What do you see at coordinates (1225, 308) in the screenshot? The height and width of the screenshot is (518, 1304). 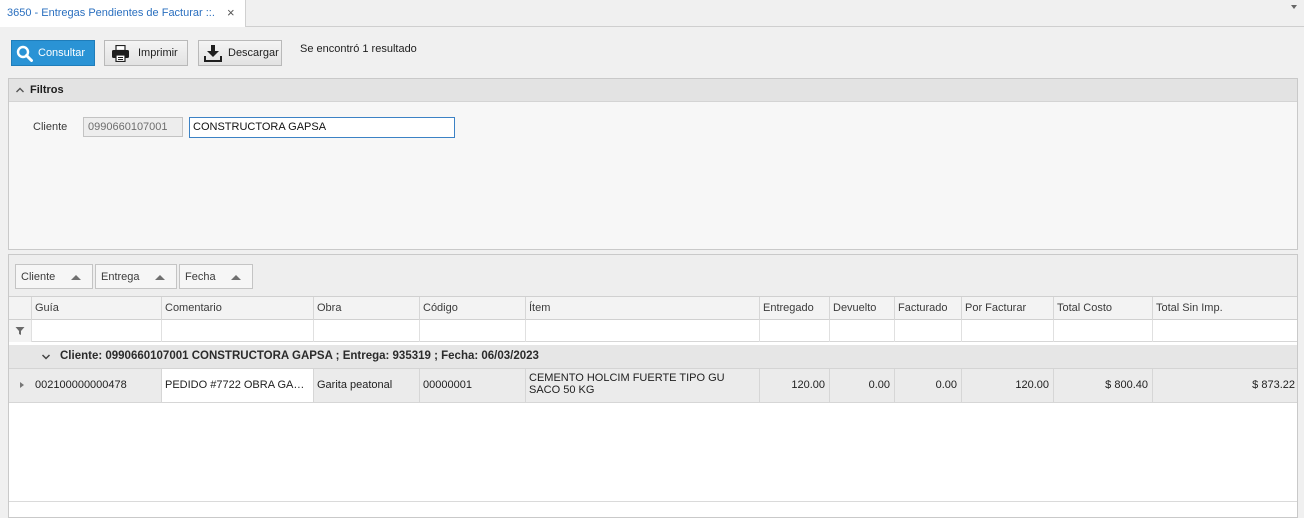 I see `column-header-total-sin-imp: Total Sin Imp.` at bounding box center [1225, 308].